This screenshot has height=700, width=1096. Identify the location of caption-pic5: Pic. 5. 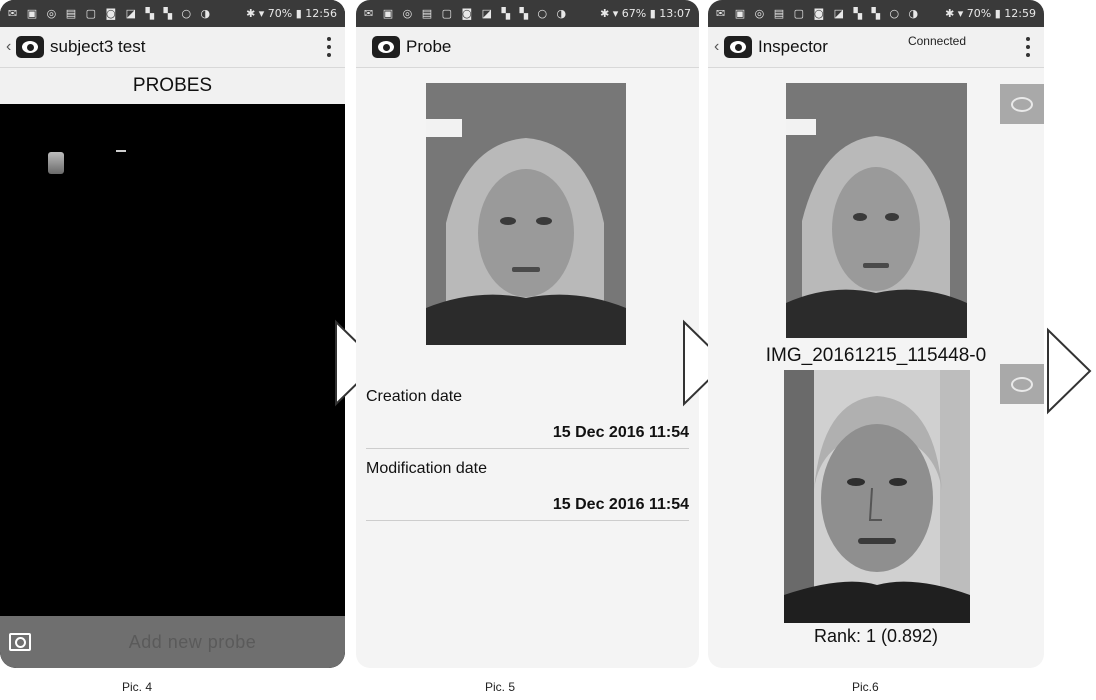
(500, 687).